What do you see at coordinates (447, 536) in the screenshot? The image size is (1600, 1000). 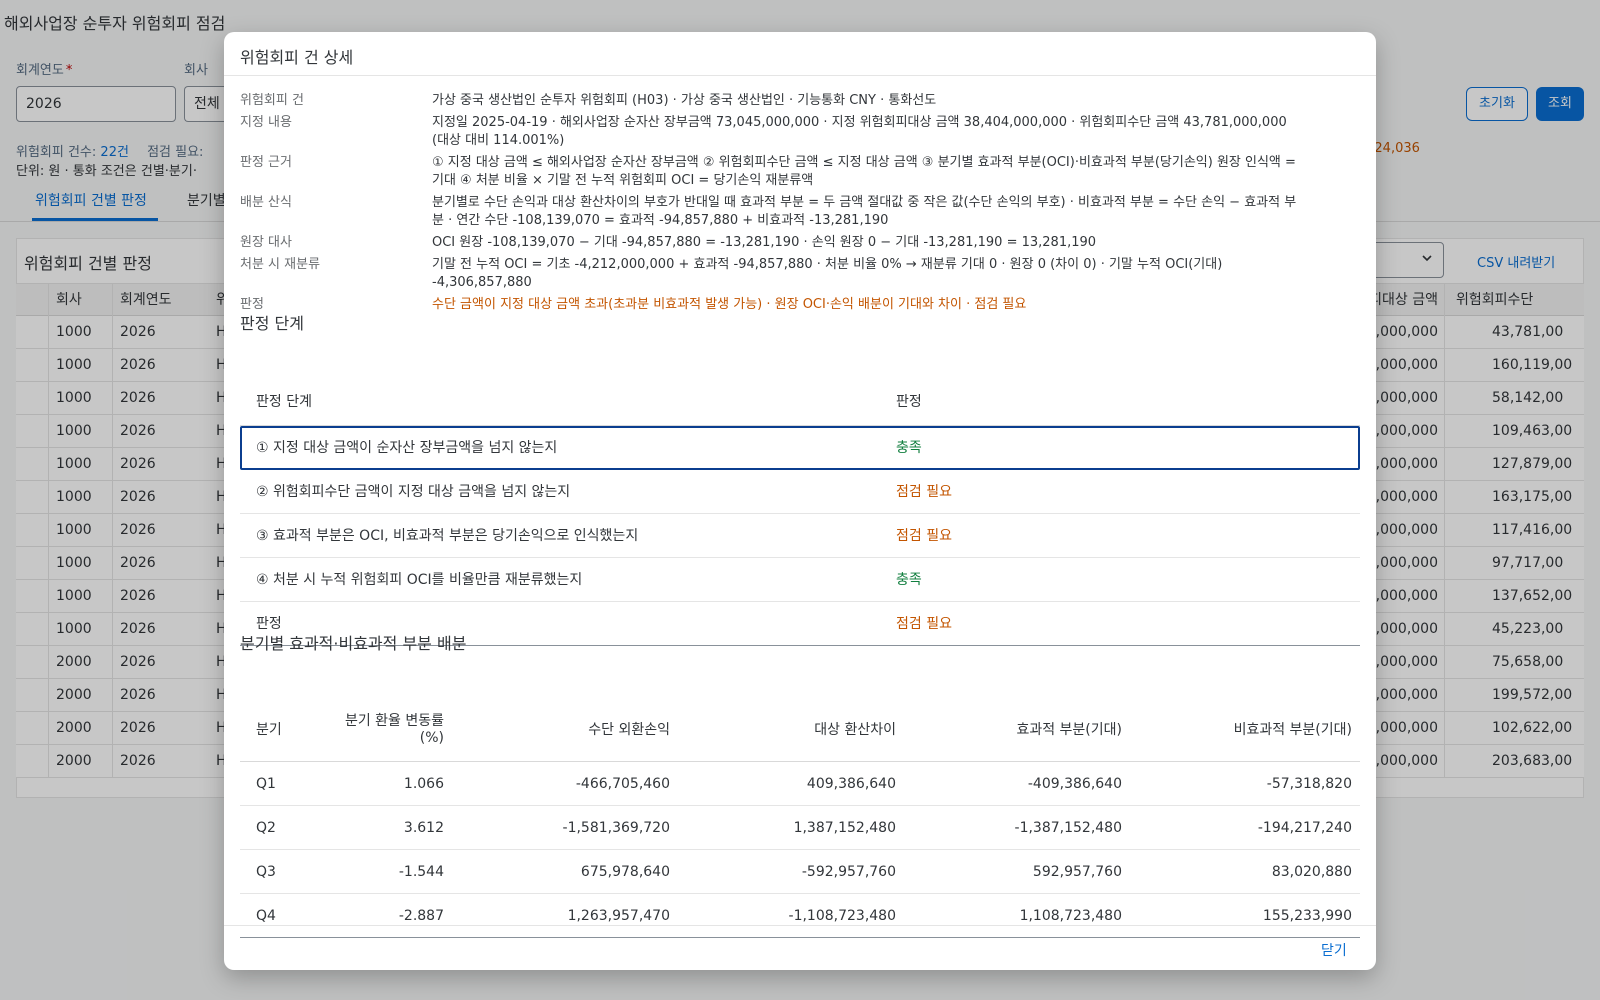 I see `judgment-step: ③ 효과적 부분은 OCI, 비효과적 부분은 당기손익으로 인식했는지` at bounding box center [447, 536].